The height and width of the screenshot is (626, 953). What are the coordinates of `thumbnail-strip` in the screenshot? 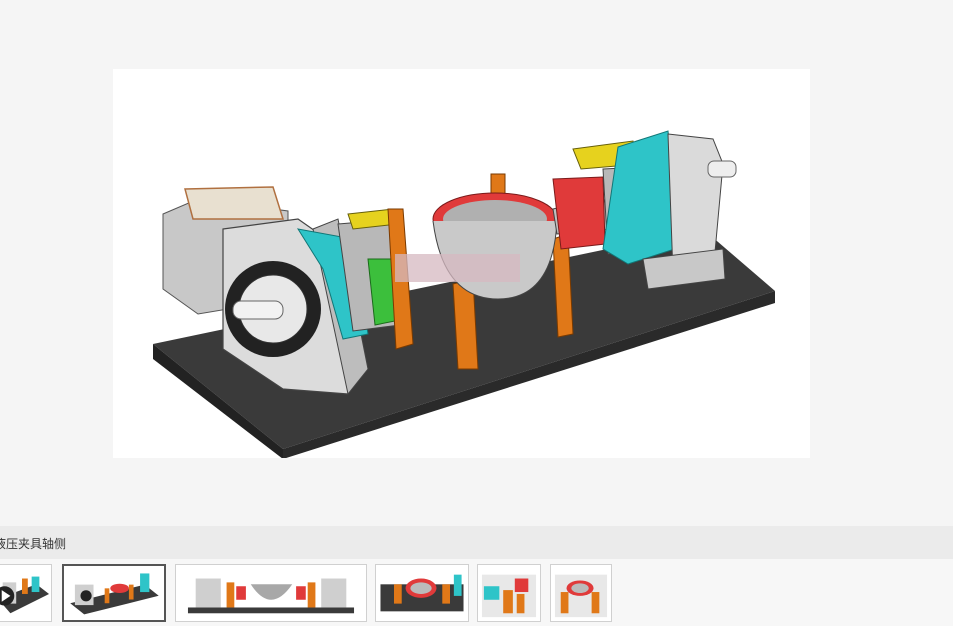 It's located at (476, 592).